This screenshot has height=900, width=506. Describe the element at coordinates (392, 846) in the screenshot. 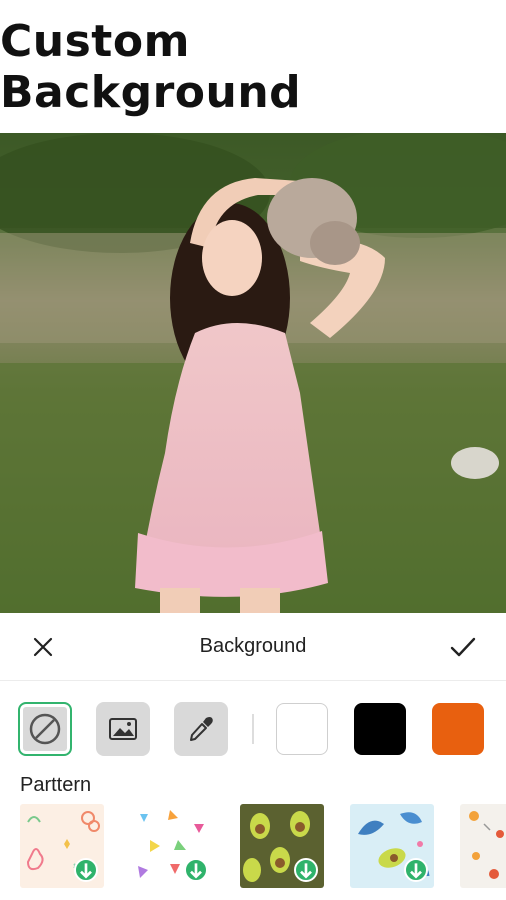

I see `pattern-leaves` at that location.